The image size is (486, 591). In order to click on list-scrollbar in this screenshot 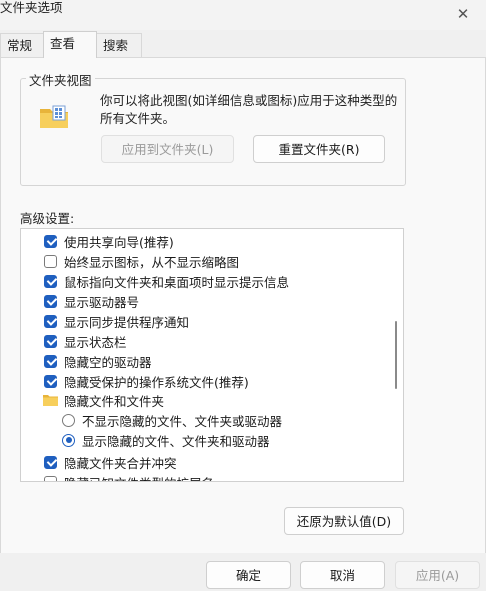, I will do `click(396, 355)`.